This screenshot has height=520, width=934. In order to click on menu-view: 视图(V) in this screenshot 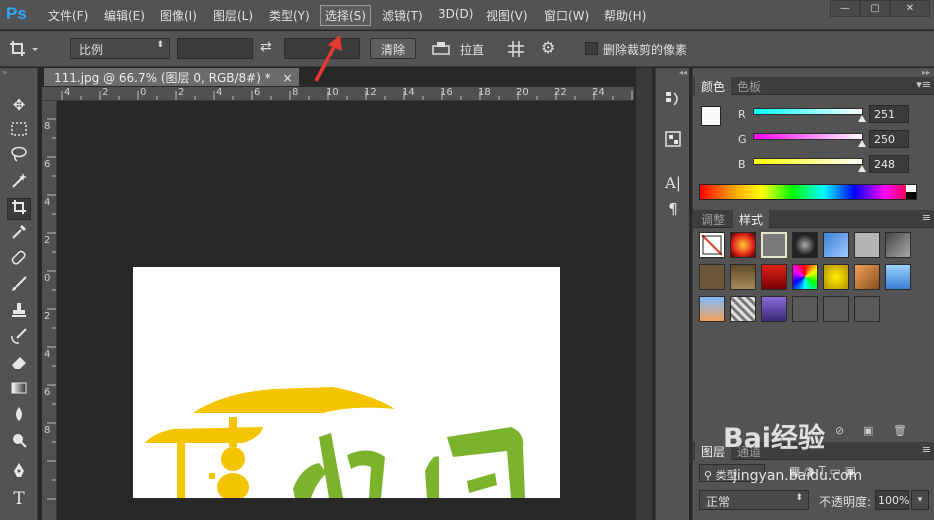, I will do `click(507, 15)`.